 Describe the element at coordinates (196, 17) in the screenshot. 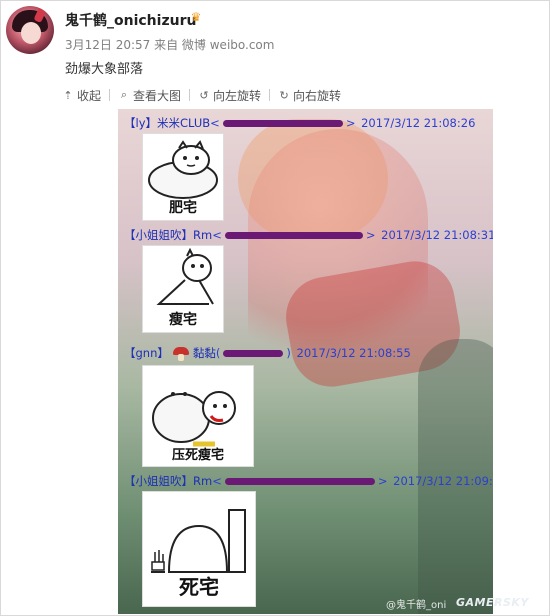

I see `member-badge-icon: ♛` at that location.